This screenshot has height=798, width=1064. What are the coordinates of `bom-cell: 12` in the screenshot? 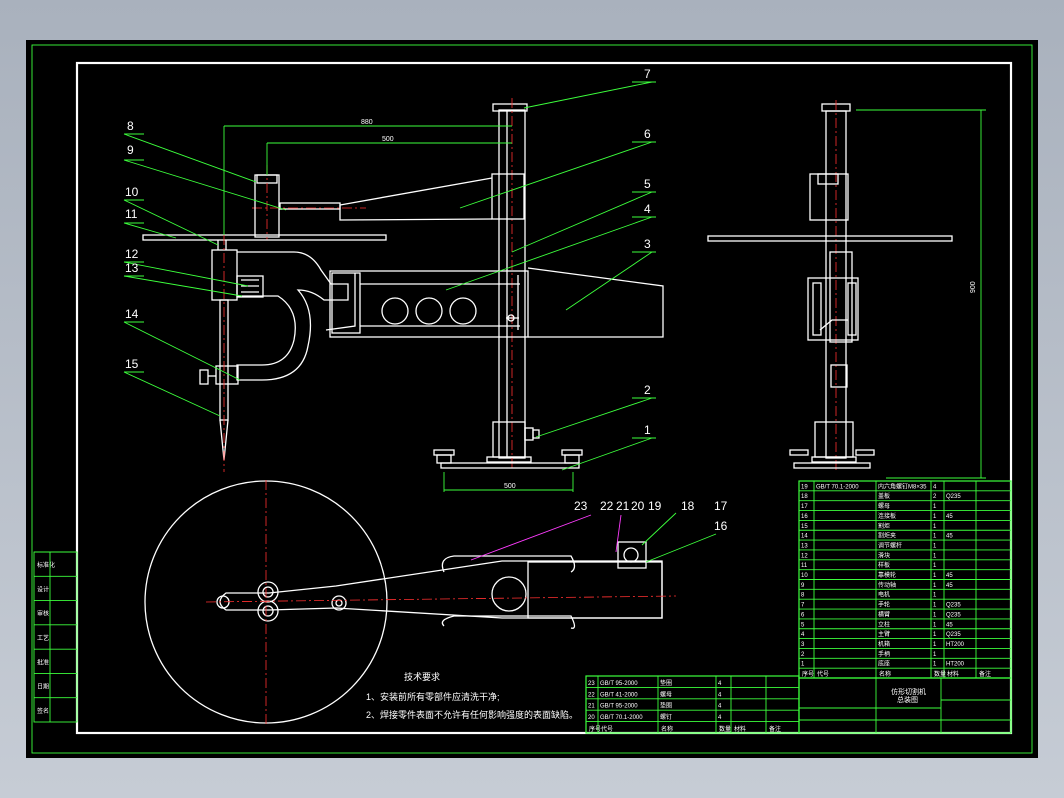 It's located at (804, 556).